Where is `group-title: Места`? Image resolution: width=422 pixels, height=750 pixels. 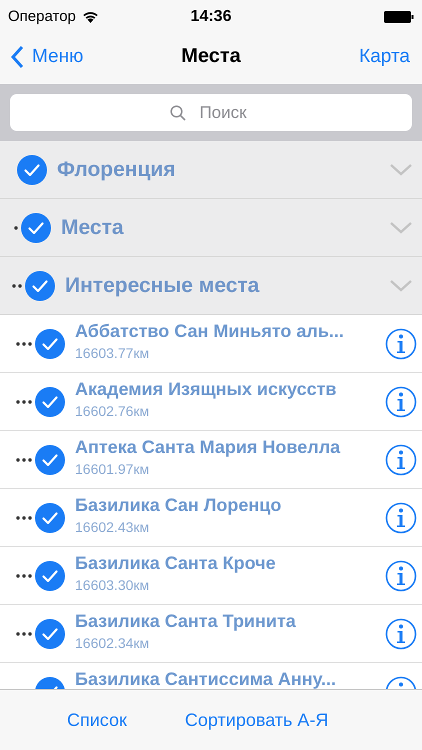 group-title: Места is located at coordinates (93, 228).